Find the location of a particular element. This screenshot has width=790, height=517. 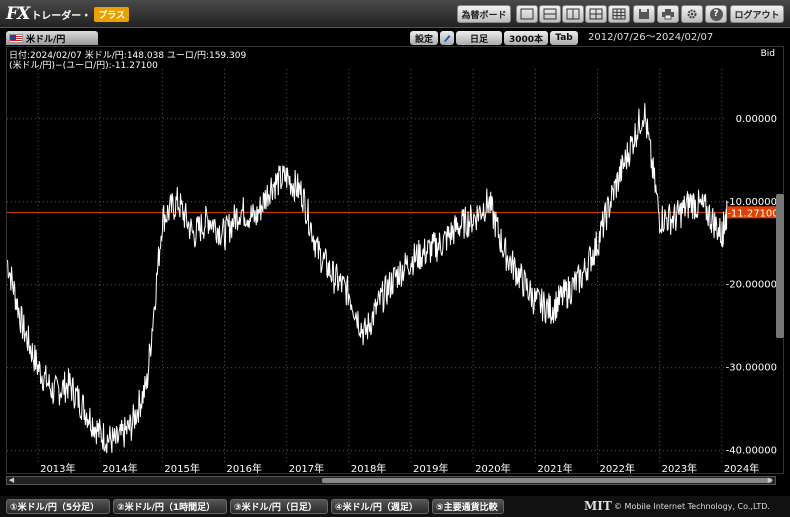

settings-button is located at coordinates (692, 14).